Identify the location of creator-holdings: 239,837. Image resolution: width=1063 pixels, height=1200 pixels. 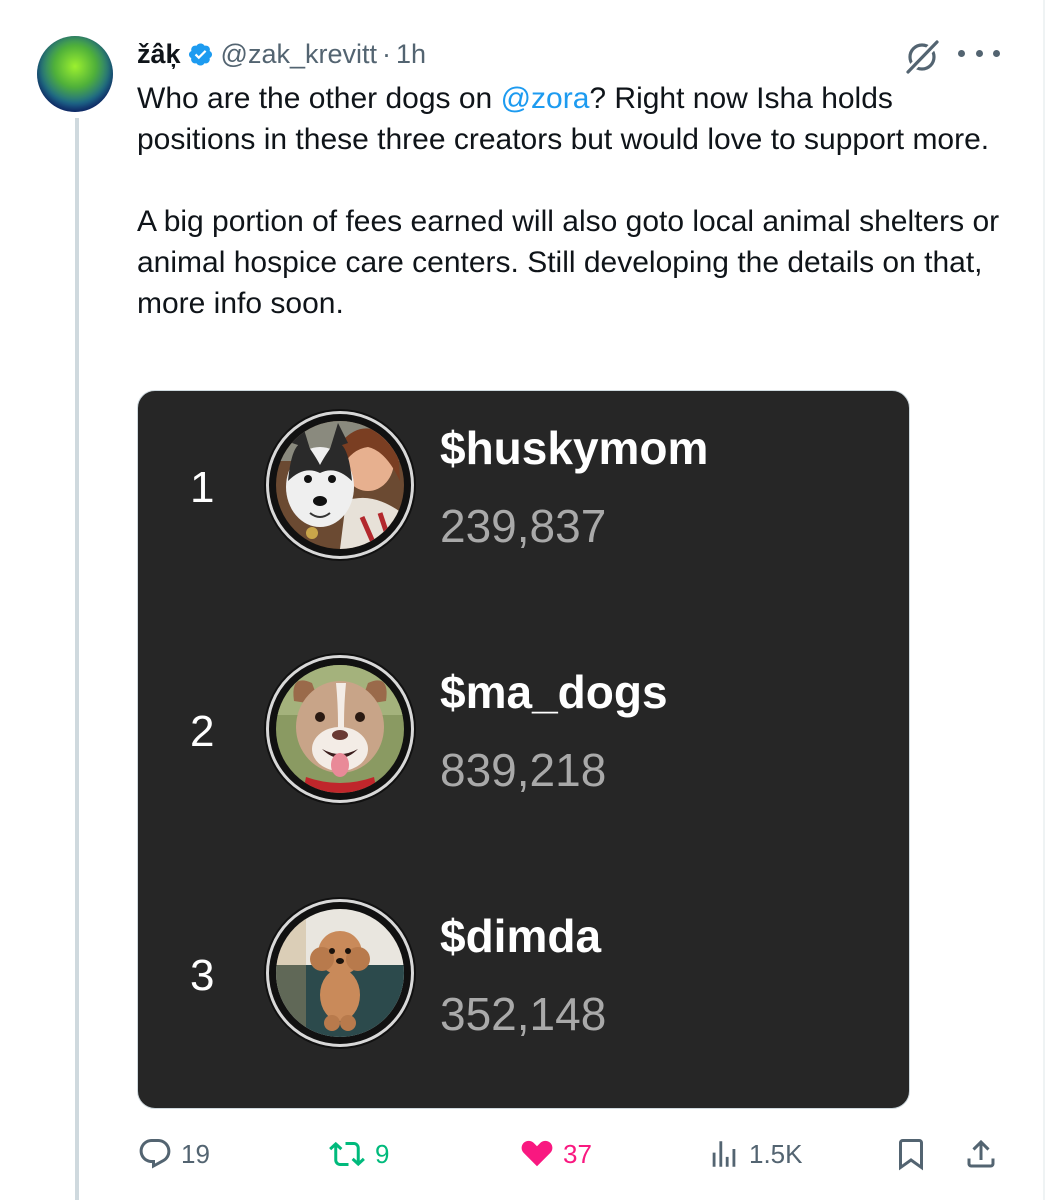
(523, 526).